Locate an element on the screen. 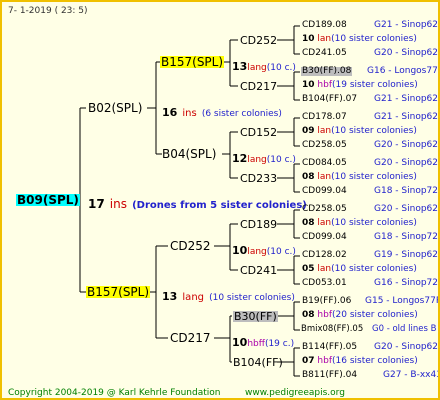 The width and height of the screenshot is (440, 400). gen1-info-top: 16 ins (6 sister colonies) is located at coordinates (222, 112).